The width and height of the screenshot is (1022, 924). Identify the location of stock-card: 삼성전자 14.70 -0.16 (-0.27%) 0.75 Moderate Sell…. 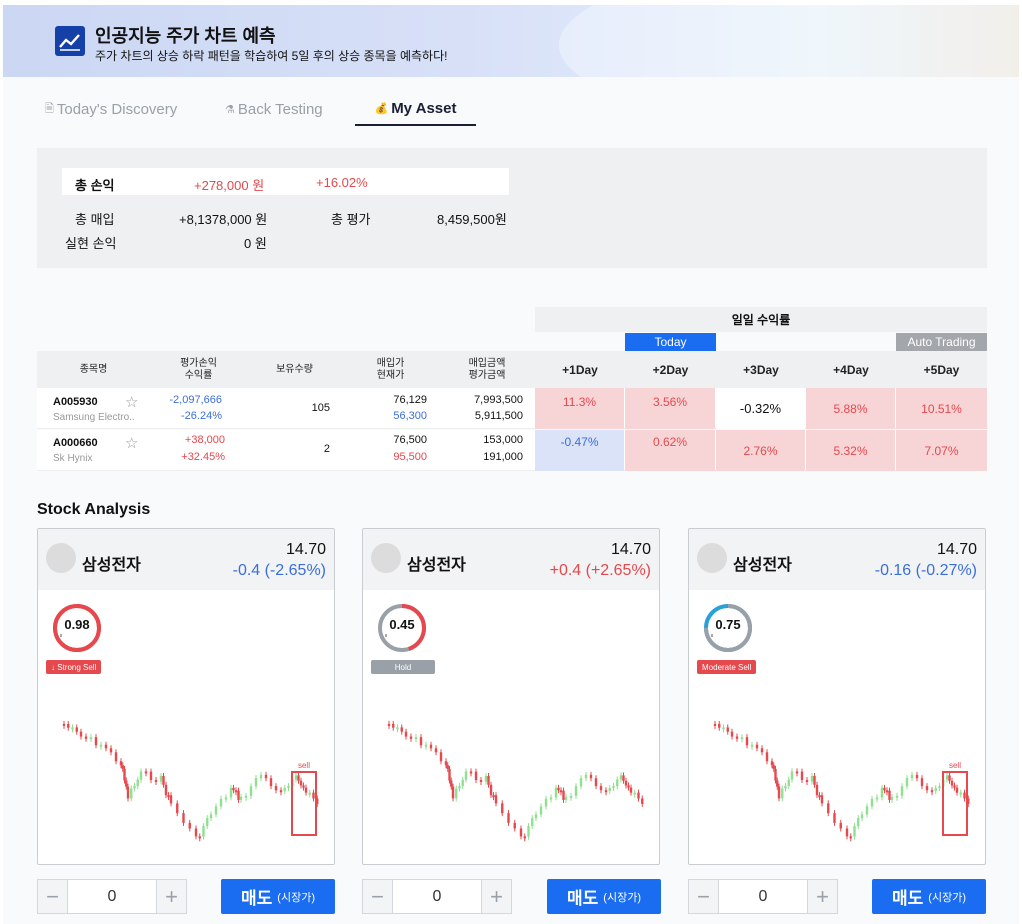
(837, 696).